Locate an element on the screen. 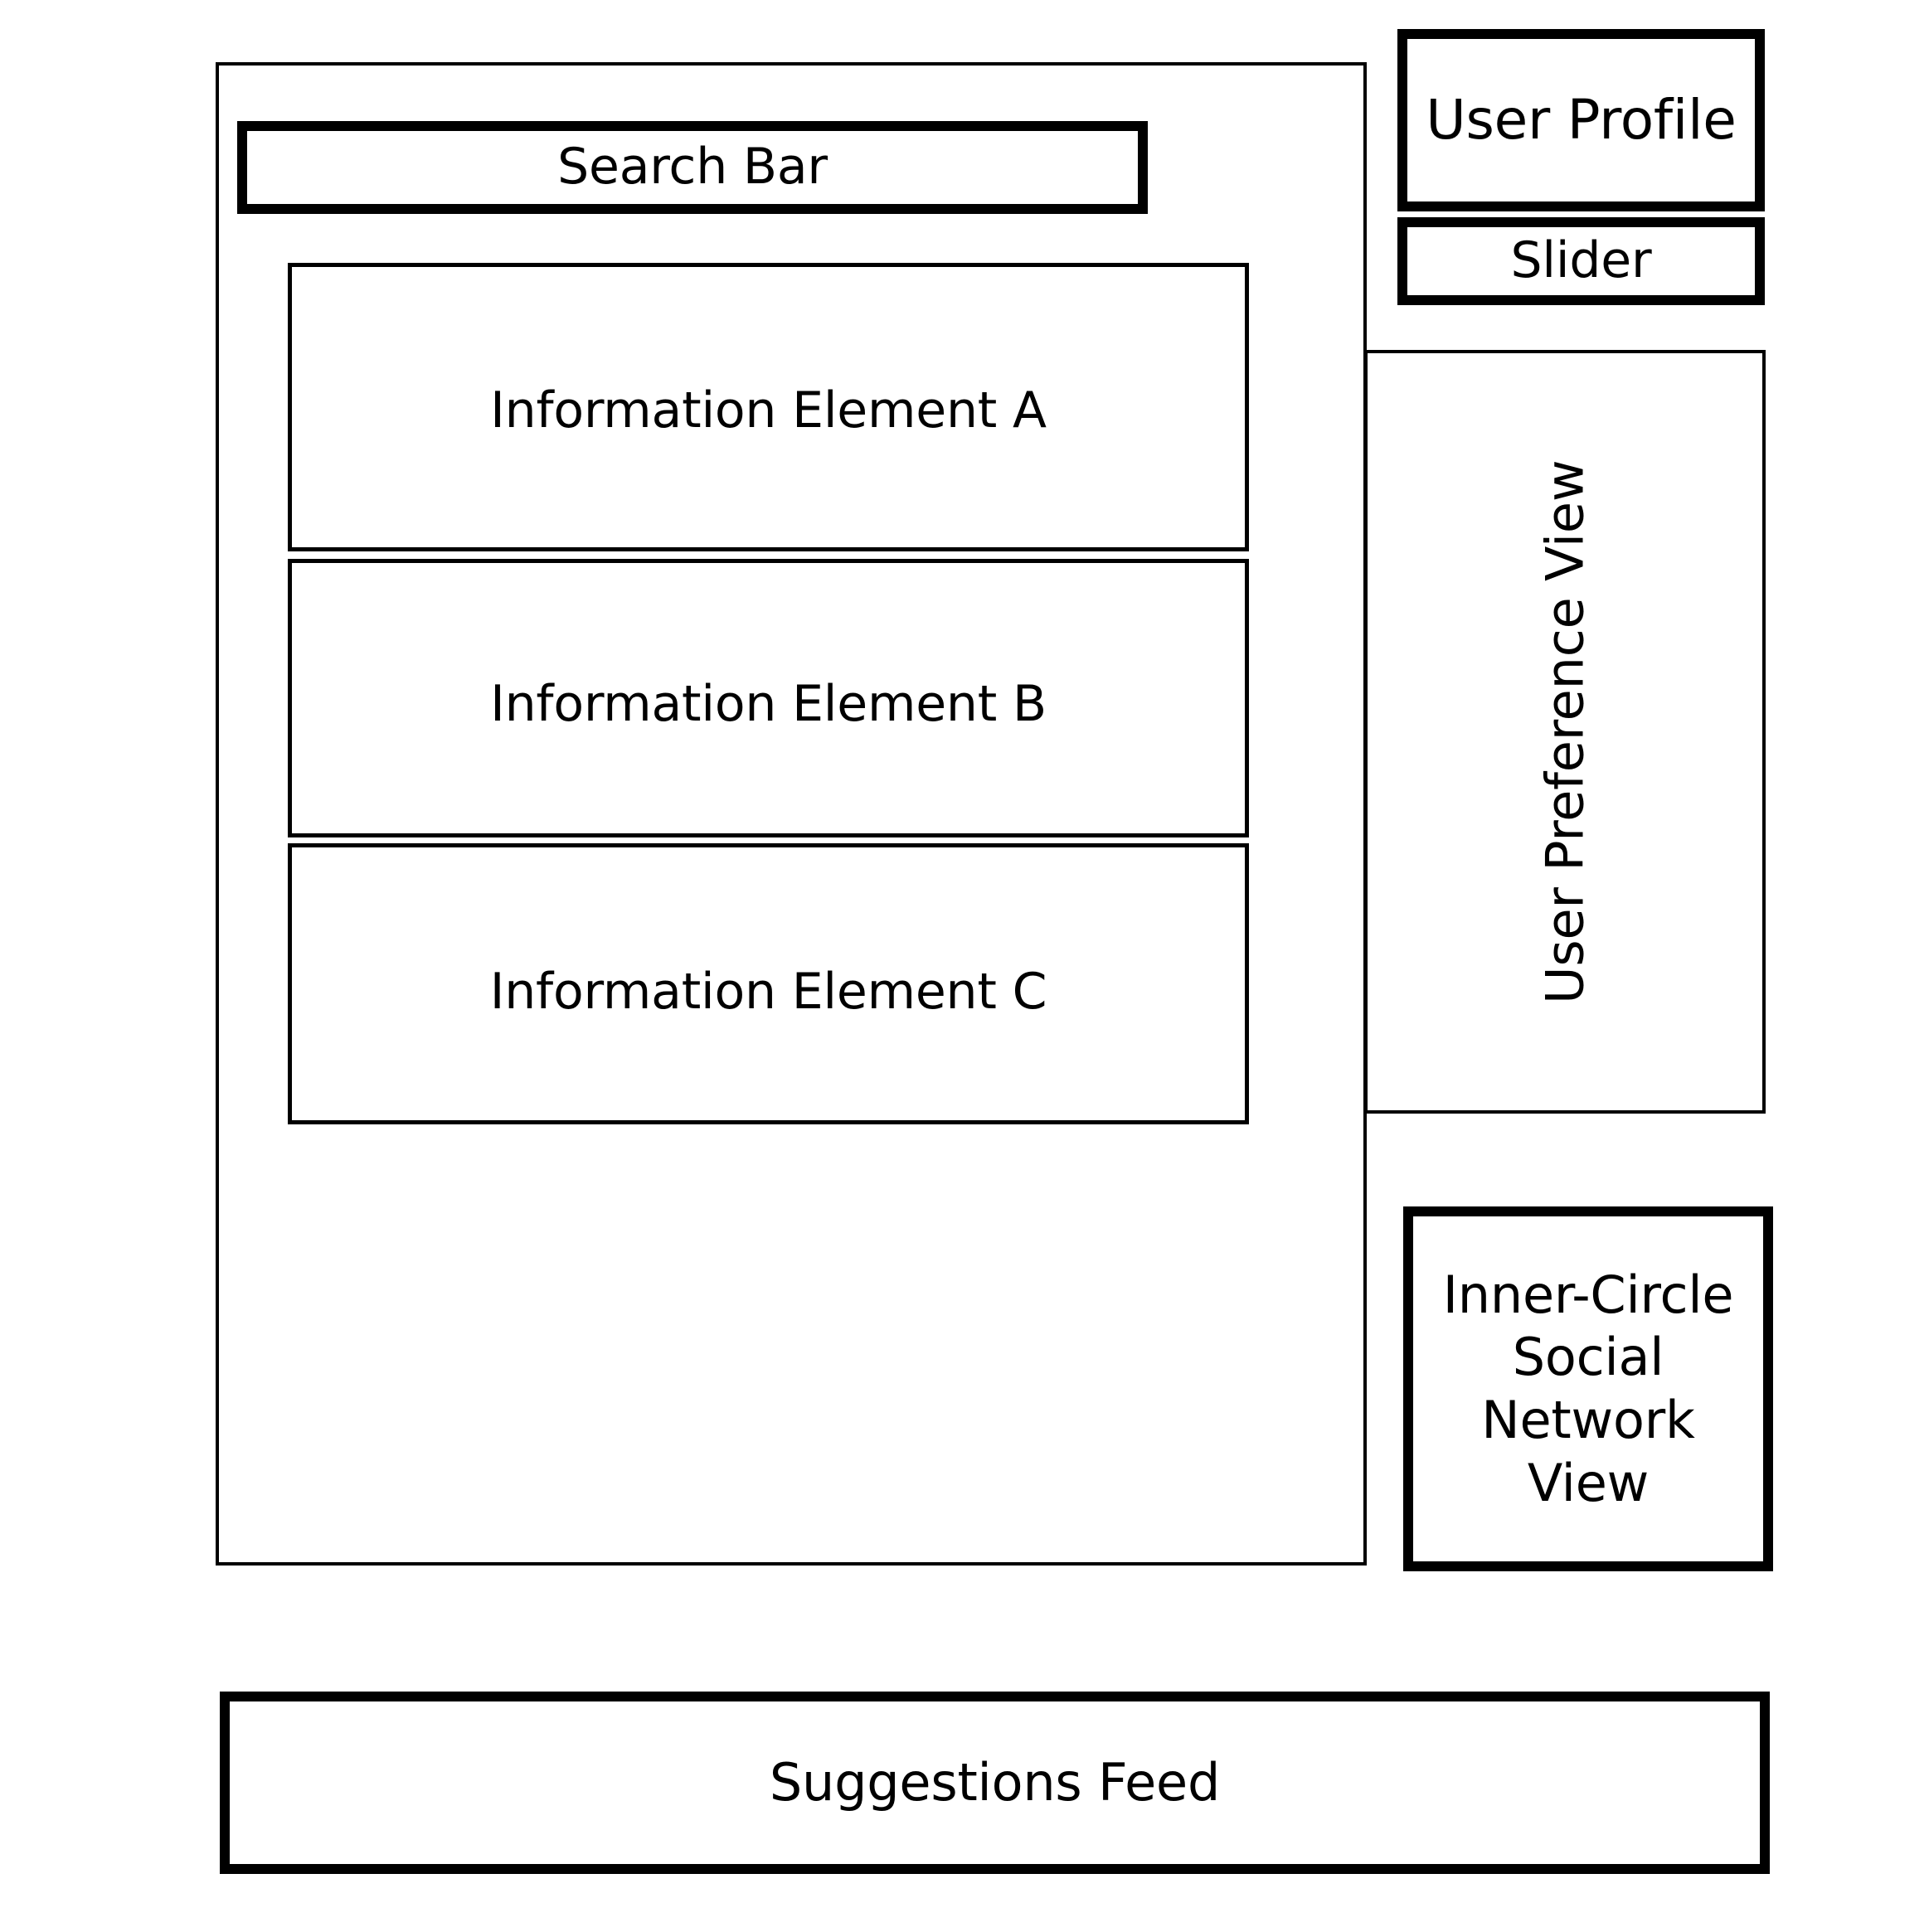 The height and width of the screenshot is (1932, 1929). inner-circle-social-network-view-panel: Inner-Circle Social Network View is located at coordinates (1588, 1388).